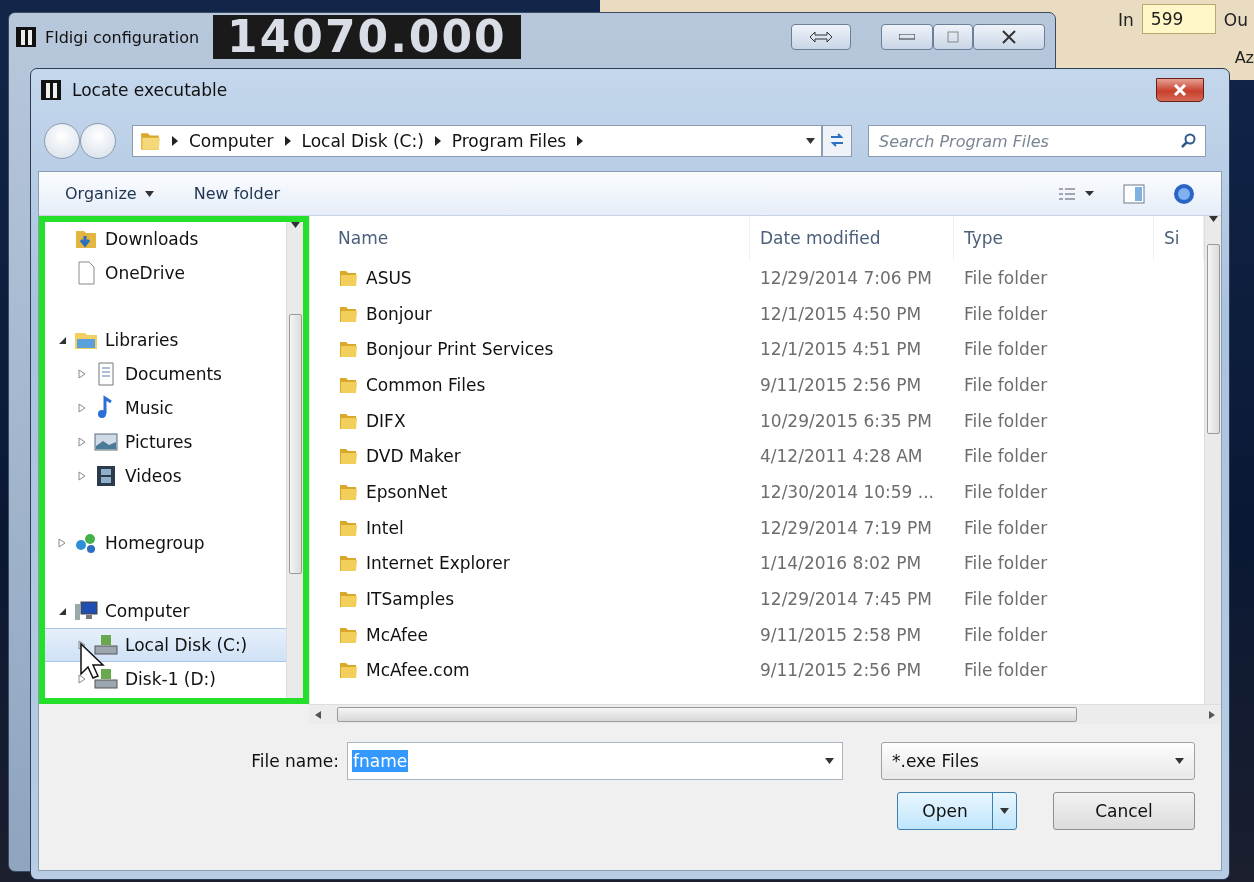 The width and height of the screenshot is (1254, 882). Describe the element at coordinates (509, 141) in the screenshot. I see `breadcrumb-item: Program Files` at that location.